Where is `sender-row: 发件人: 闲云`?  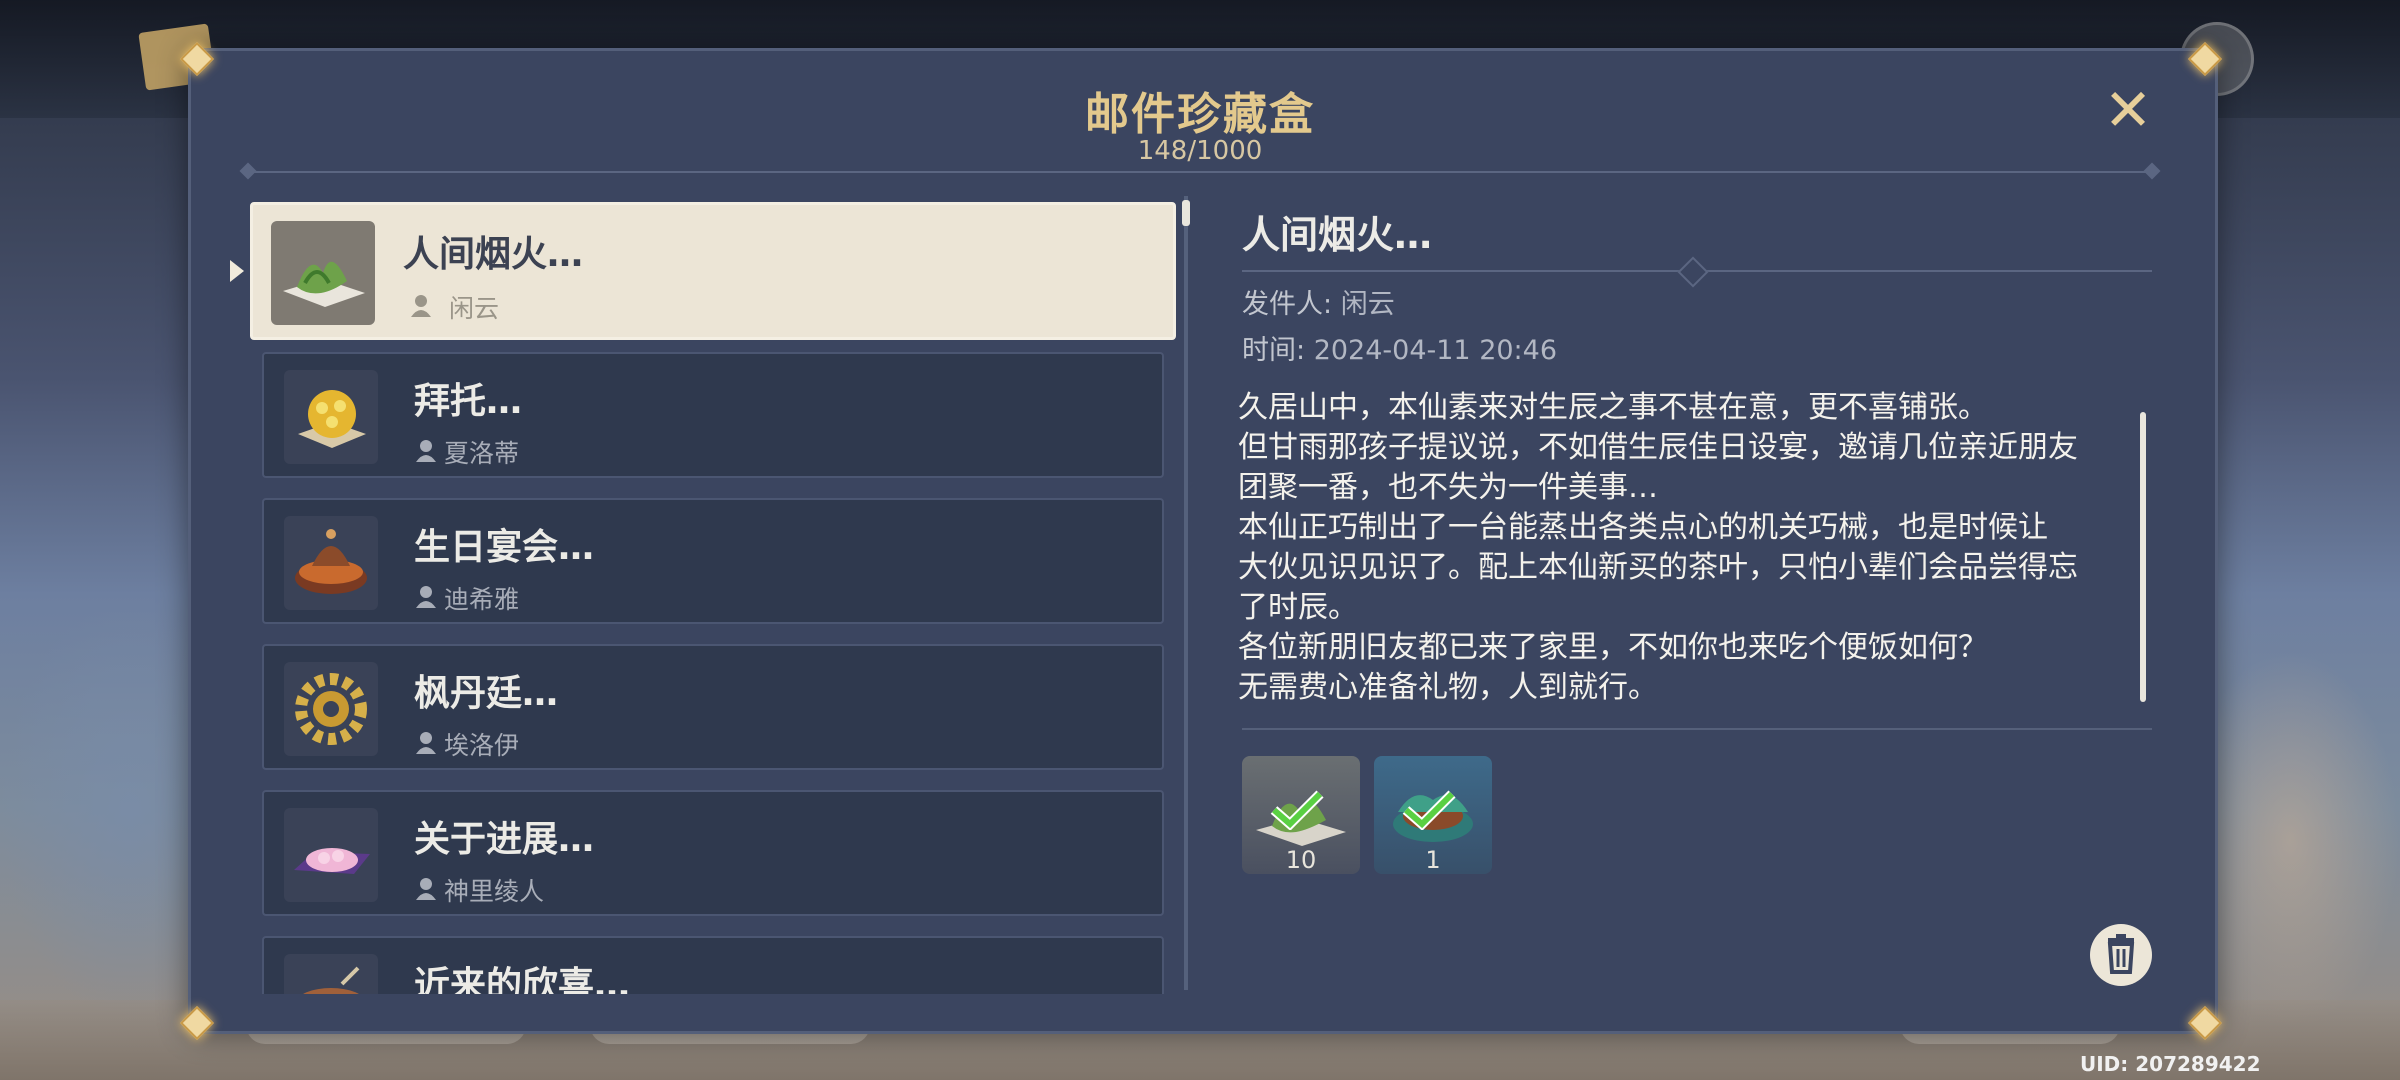 sender-row: 发件人: 闲云 is located at coordinates (1318, 301).